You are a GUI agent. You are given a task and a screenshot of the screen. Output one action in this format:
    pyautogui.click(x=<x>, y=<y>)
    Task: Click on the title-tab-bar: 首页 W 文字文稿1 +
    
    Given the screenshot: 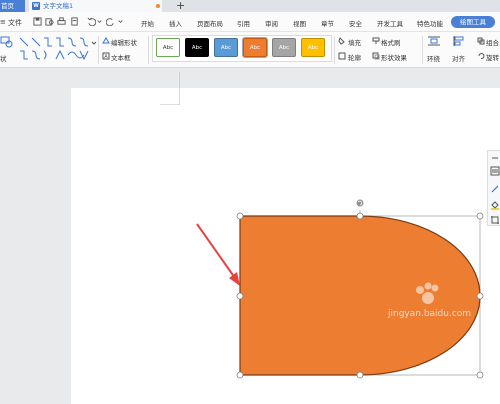 What is the action you would take?
    pyautogui.click(x=250, y=6)
    